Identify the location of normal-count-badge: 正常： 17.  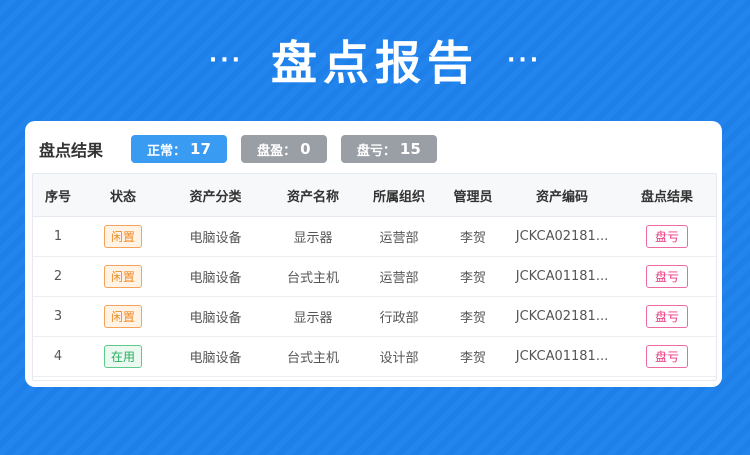
(179, 149).